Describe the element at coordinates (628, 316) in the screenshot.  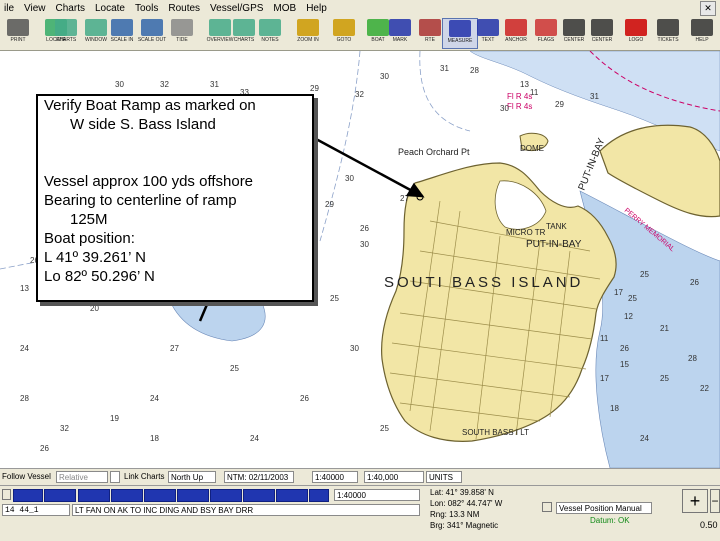
I see `depth-sounding: 12` at that location.